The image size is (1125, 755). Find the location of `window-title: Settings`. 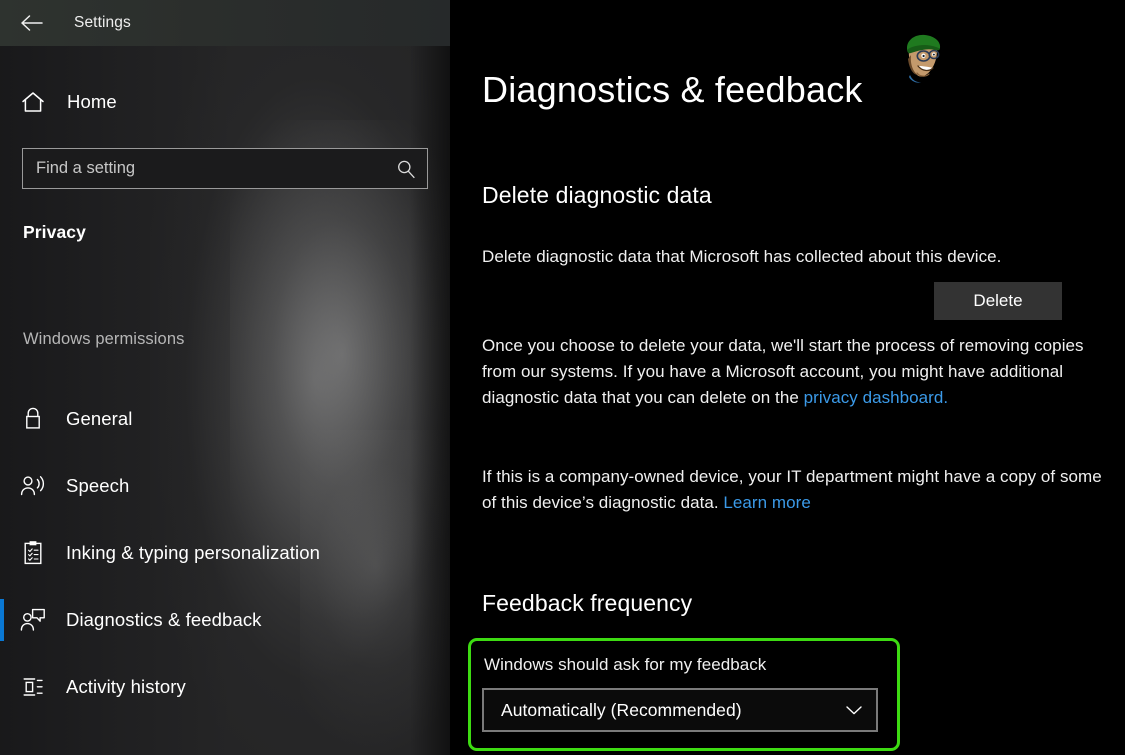

window-title: Settings is located at coordinates (102, 22).